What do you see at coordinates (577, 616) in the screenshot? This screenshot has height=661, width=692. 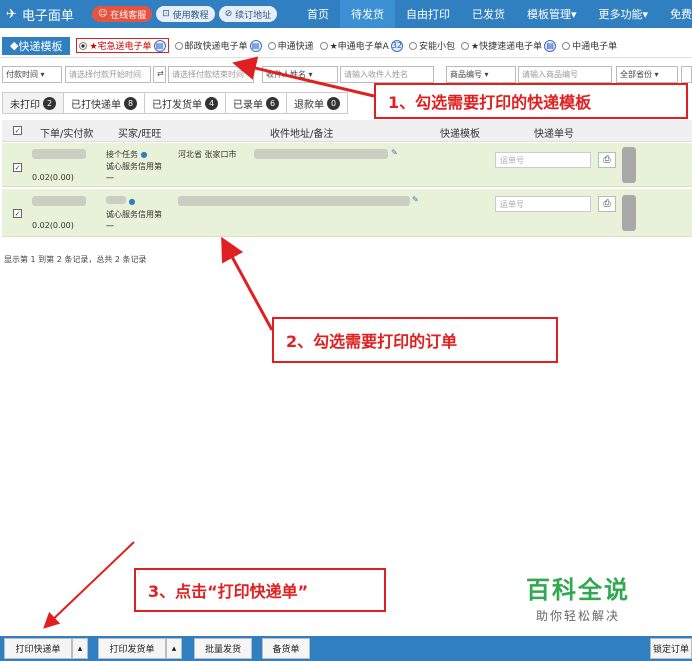 I see `watermark-subtitle: 助你轻松解决` at bounding box center [577, 616].